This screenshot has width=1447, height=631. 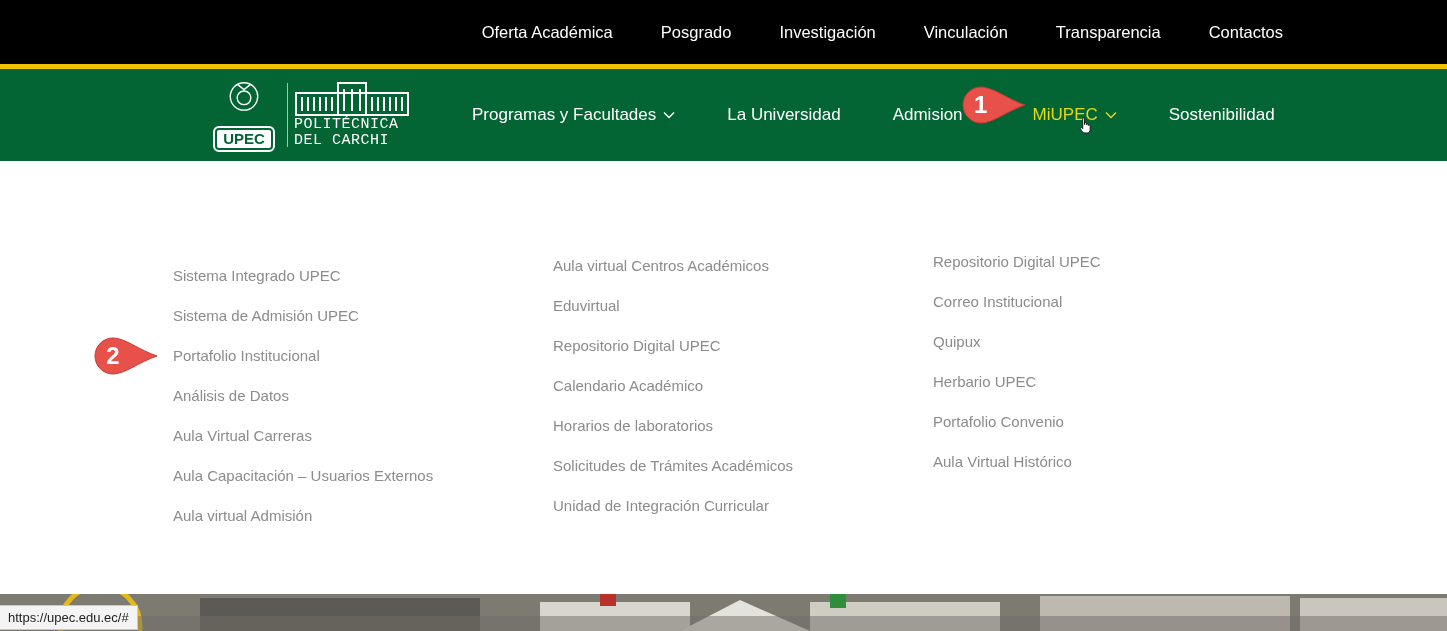 I want to click on menu-link: Quipux, so click(x=957, y=342).